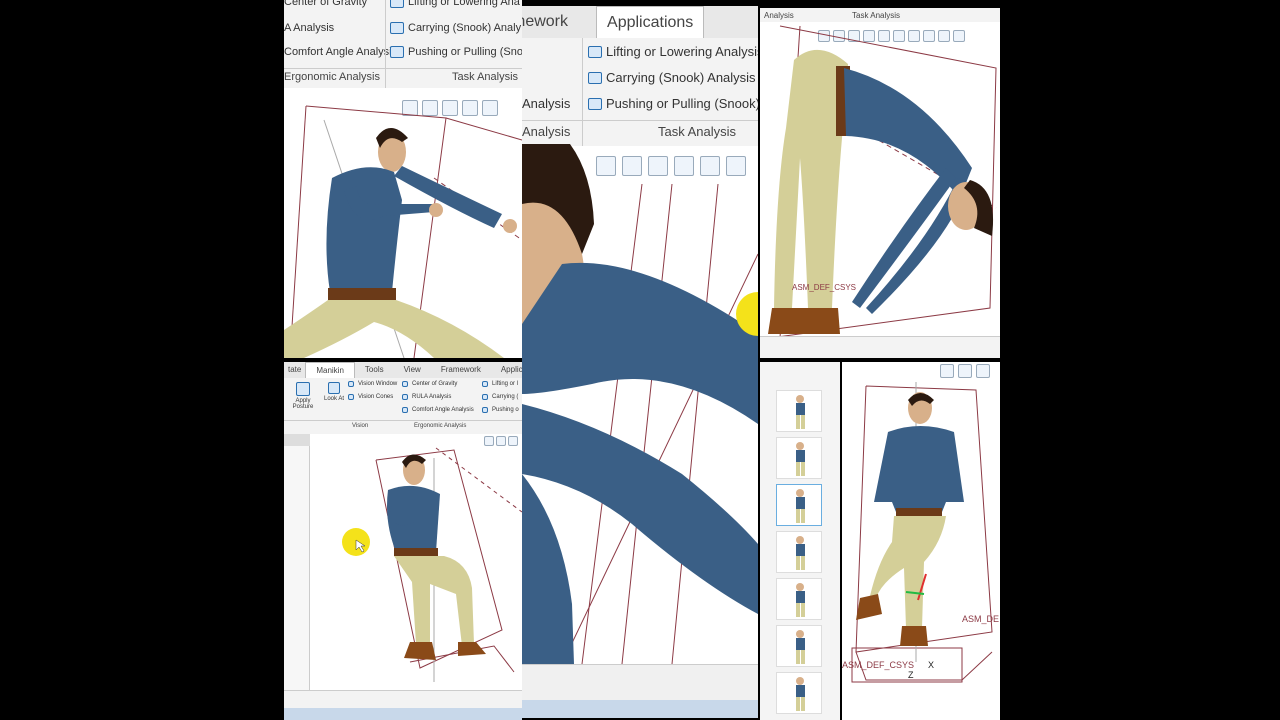 This screenshot has height=720, width=1280. What do you see at coordinates (595, 51) in the screenshot?
I see `lifting-icon` at bounding box center [595, 51].